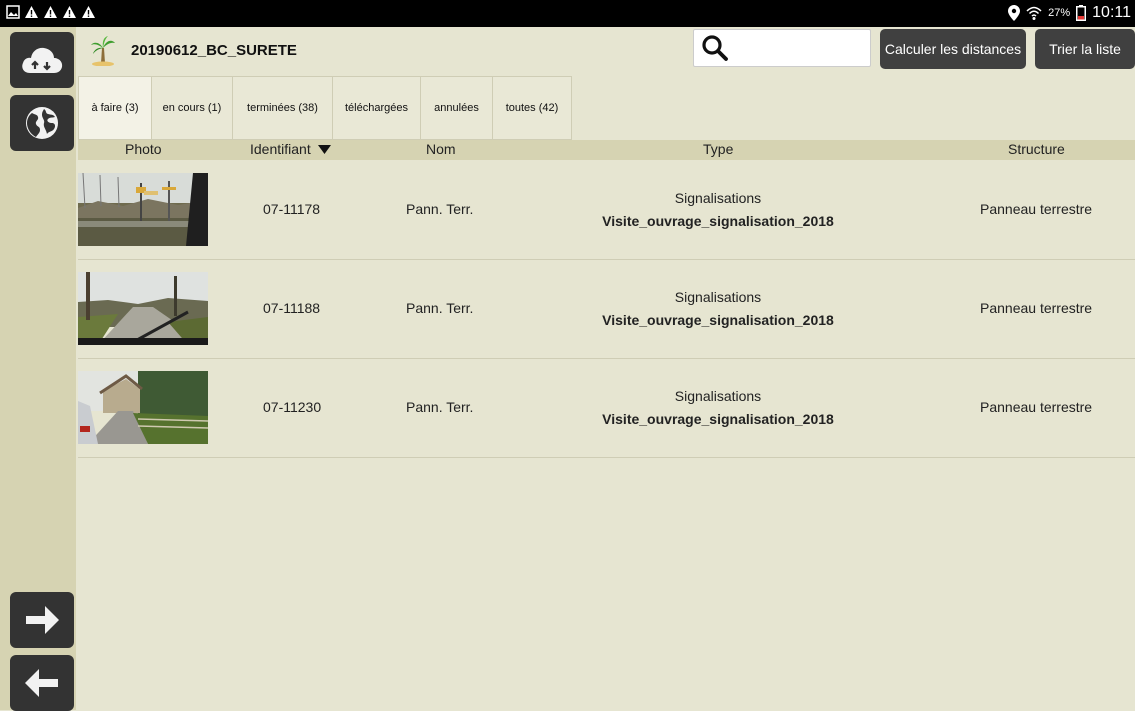 This screenshot has height=711, width=1135. I want to click on tab-toutes: toutes (42), so click(532, 108).